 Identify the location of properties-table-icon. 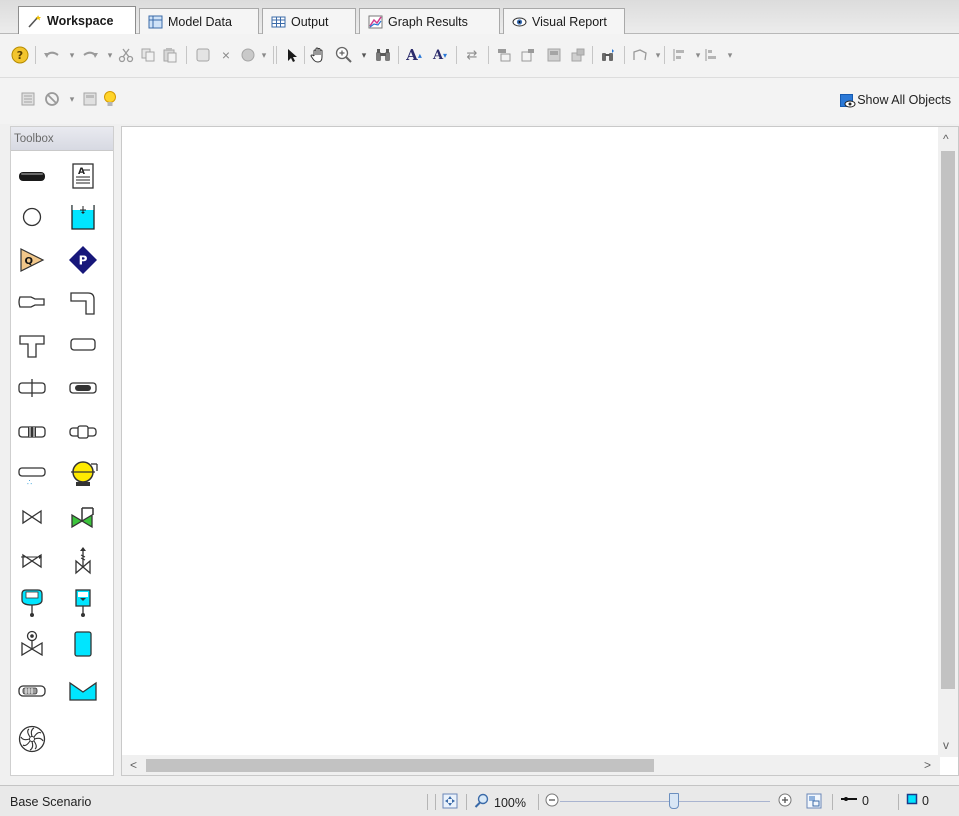
(28, 99).